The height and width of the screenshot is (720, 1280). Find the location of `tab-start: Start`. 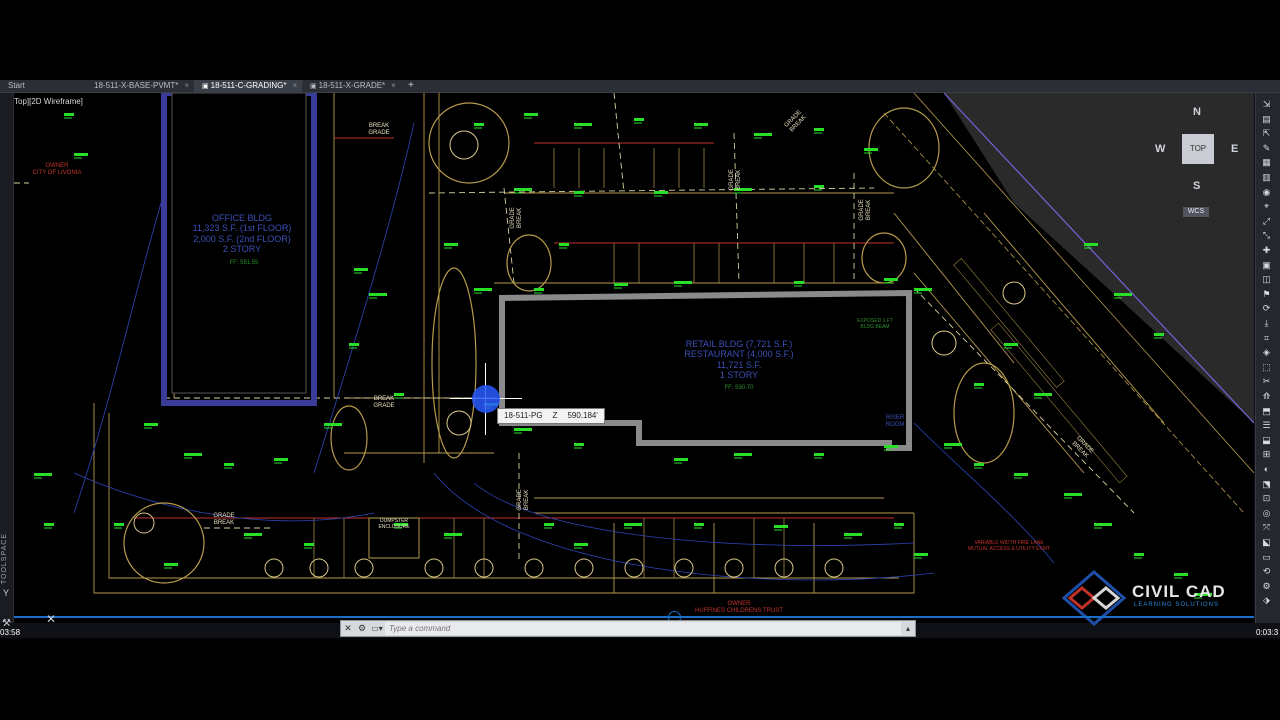

tab-start: Start is located at coordinates (43, 86).